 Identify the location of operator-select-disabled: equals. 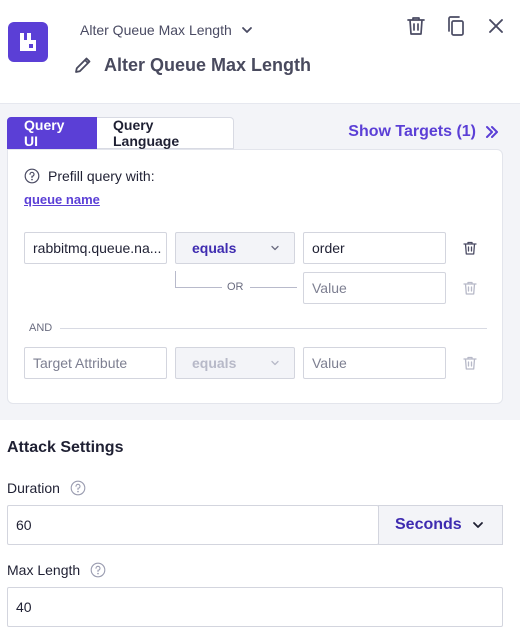
(235, 363).